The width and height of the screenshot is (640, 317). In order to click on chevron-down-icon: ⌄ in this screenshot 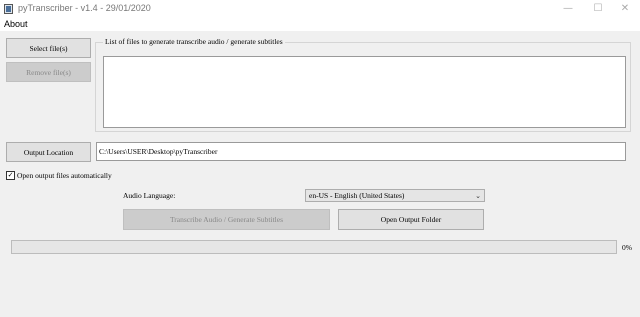, I will do `click(478, 196)`.